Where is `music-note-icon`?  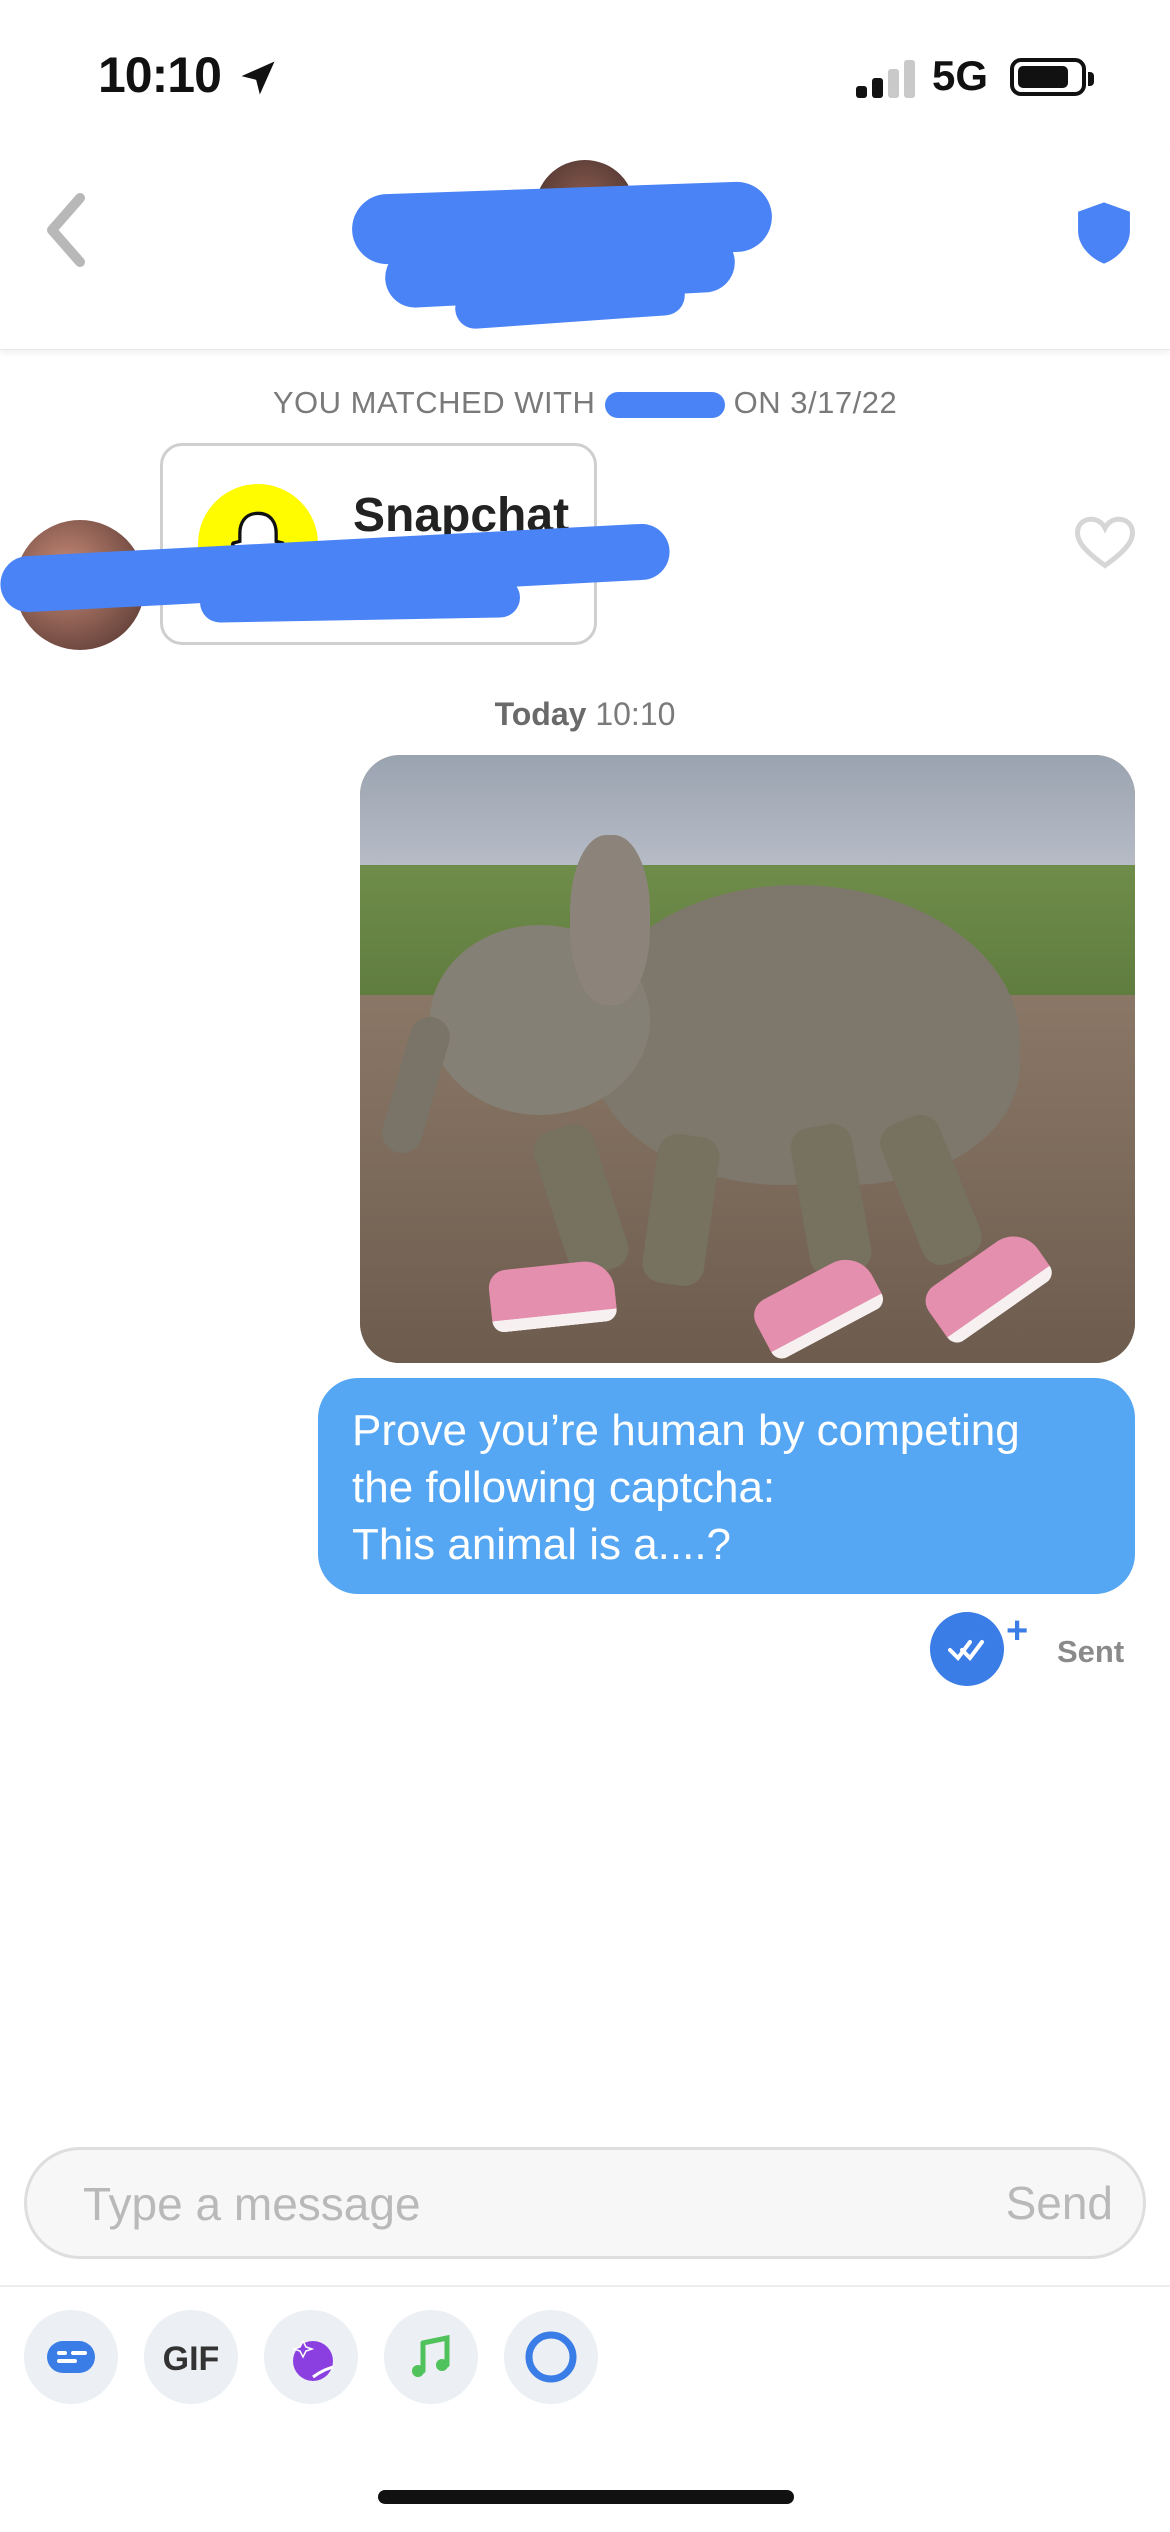 music-note-icon is located at coordinates (431, 2355).